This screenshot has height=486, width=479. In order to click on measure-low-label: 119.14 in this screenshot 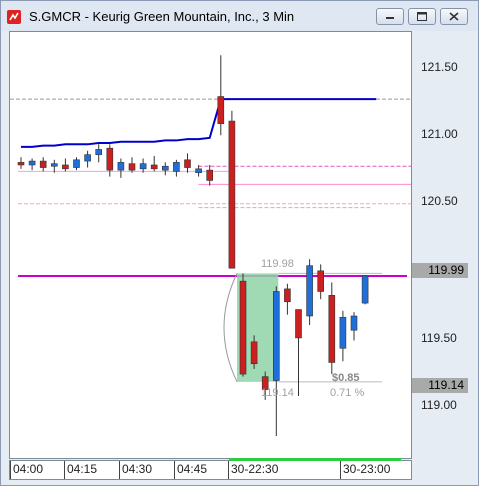, I will do `click(277, 393)`.